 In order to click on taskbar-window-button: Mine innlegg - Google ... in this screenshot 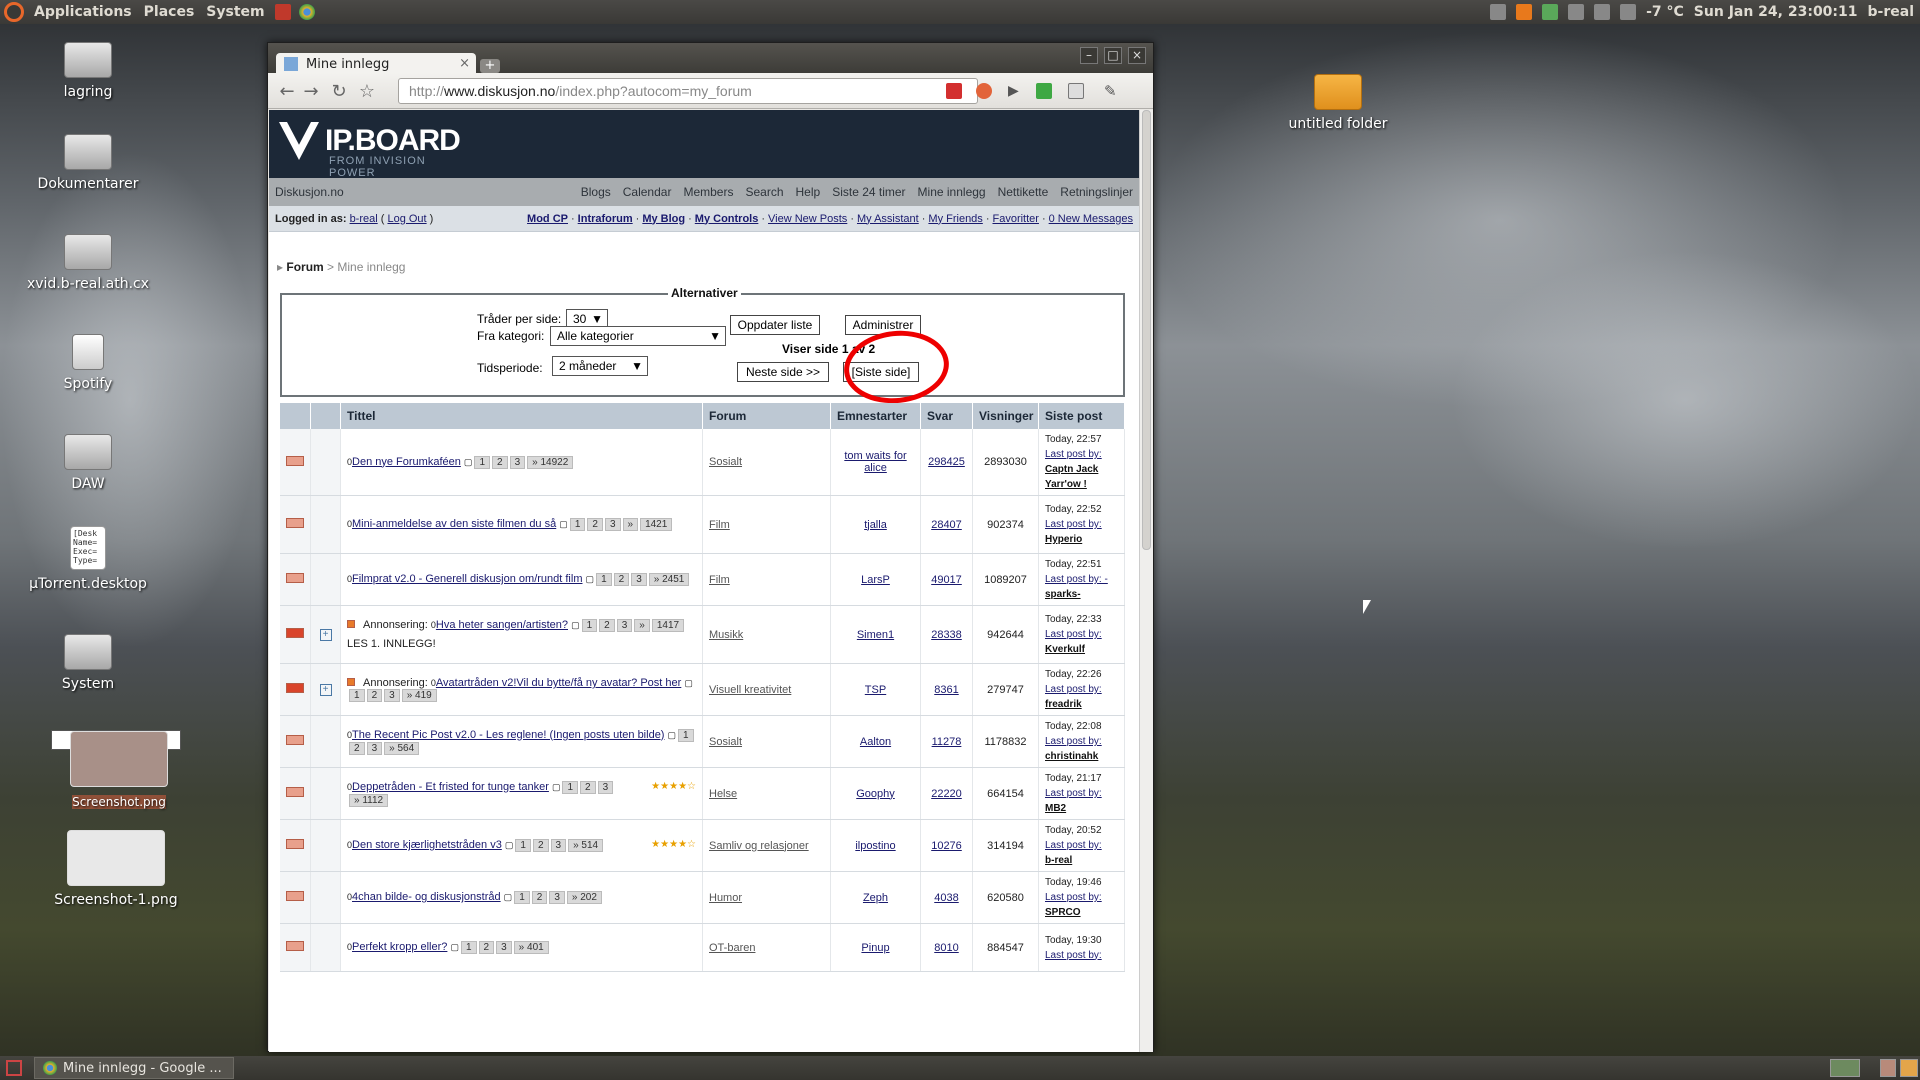, I will do `click(134, 1068)`.